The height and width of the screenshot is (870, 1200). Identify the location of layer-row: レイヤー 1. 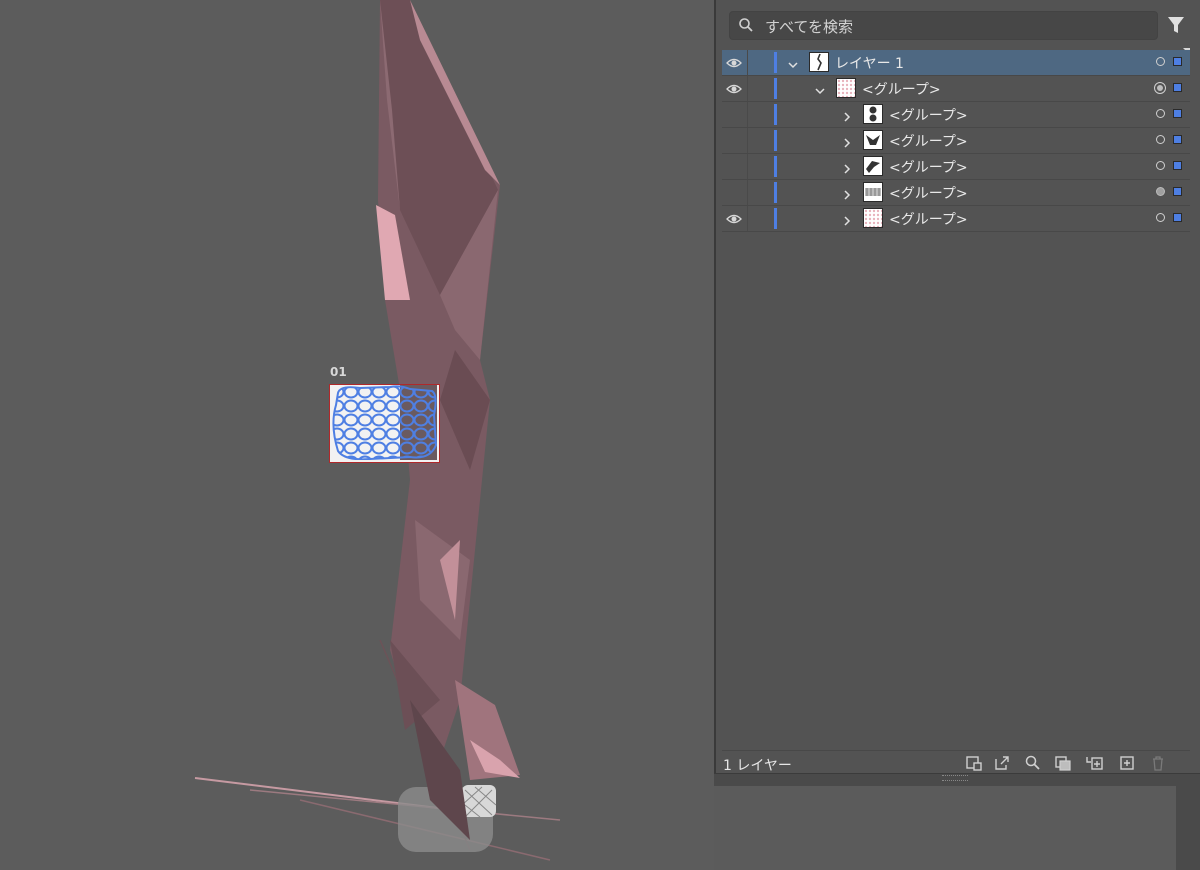
(956, 63).